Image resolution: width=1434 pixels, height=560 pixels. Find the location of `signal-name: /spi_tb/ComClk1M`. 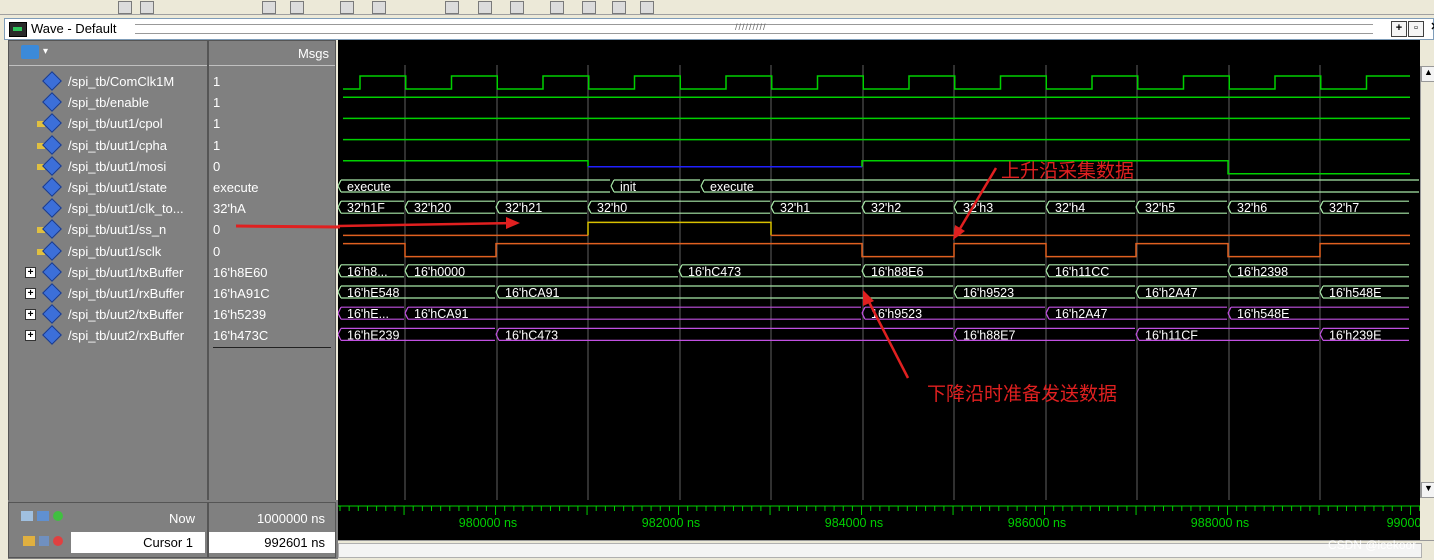

signal-name: /spi_tb/ComClk1M is located at coordinates (121, 81).